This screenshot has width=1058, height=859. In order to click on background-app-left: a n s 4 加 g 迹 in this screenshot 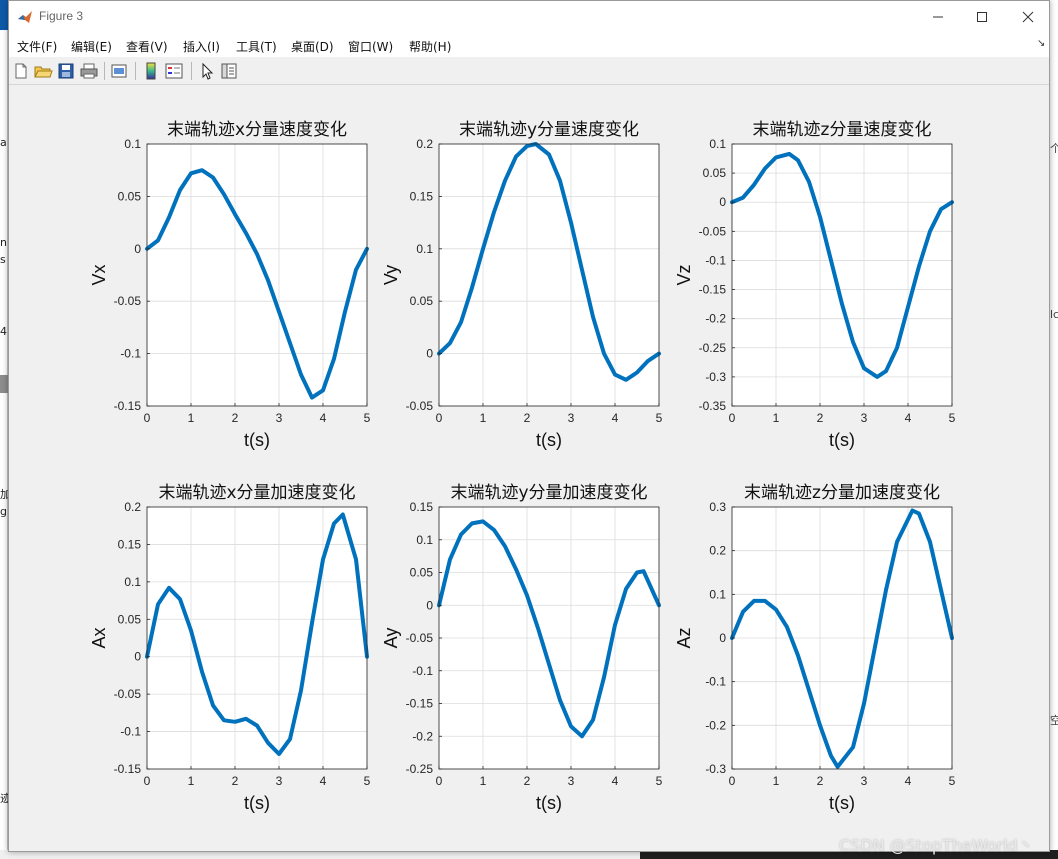, I will do `click(5, 429)`.